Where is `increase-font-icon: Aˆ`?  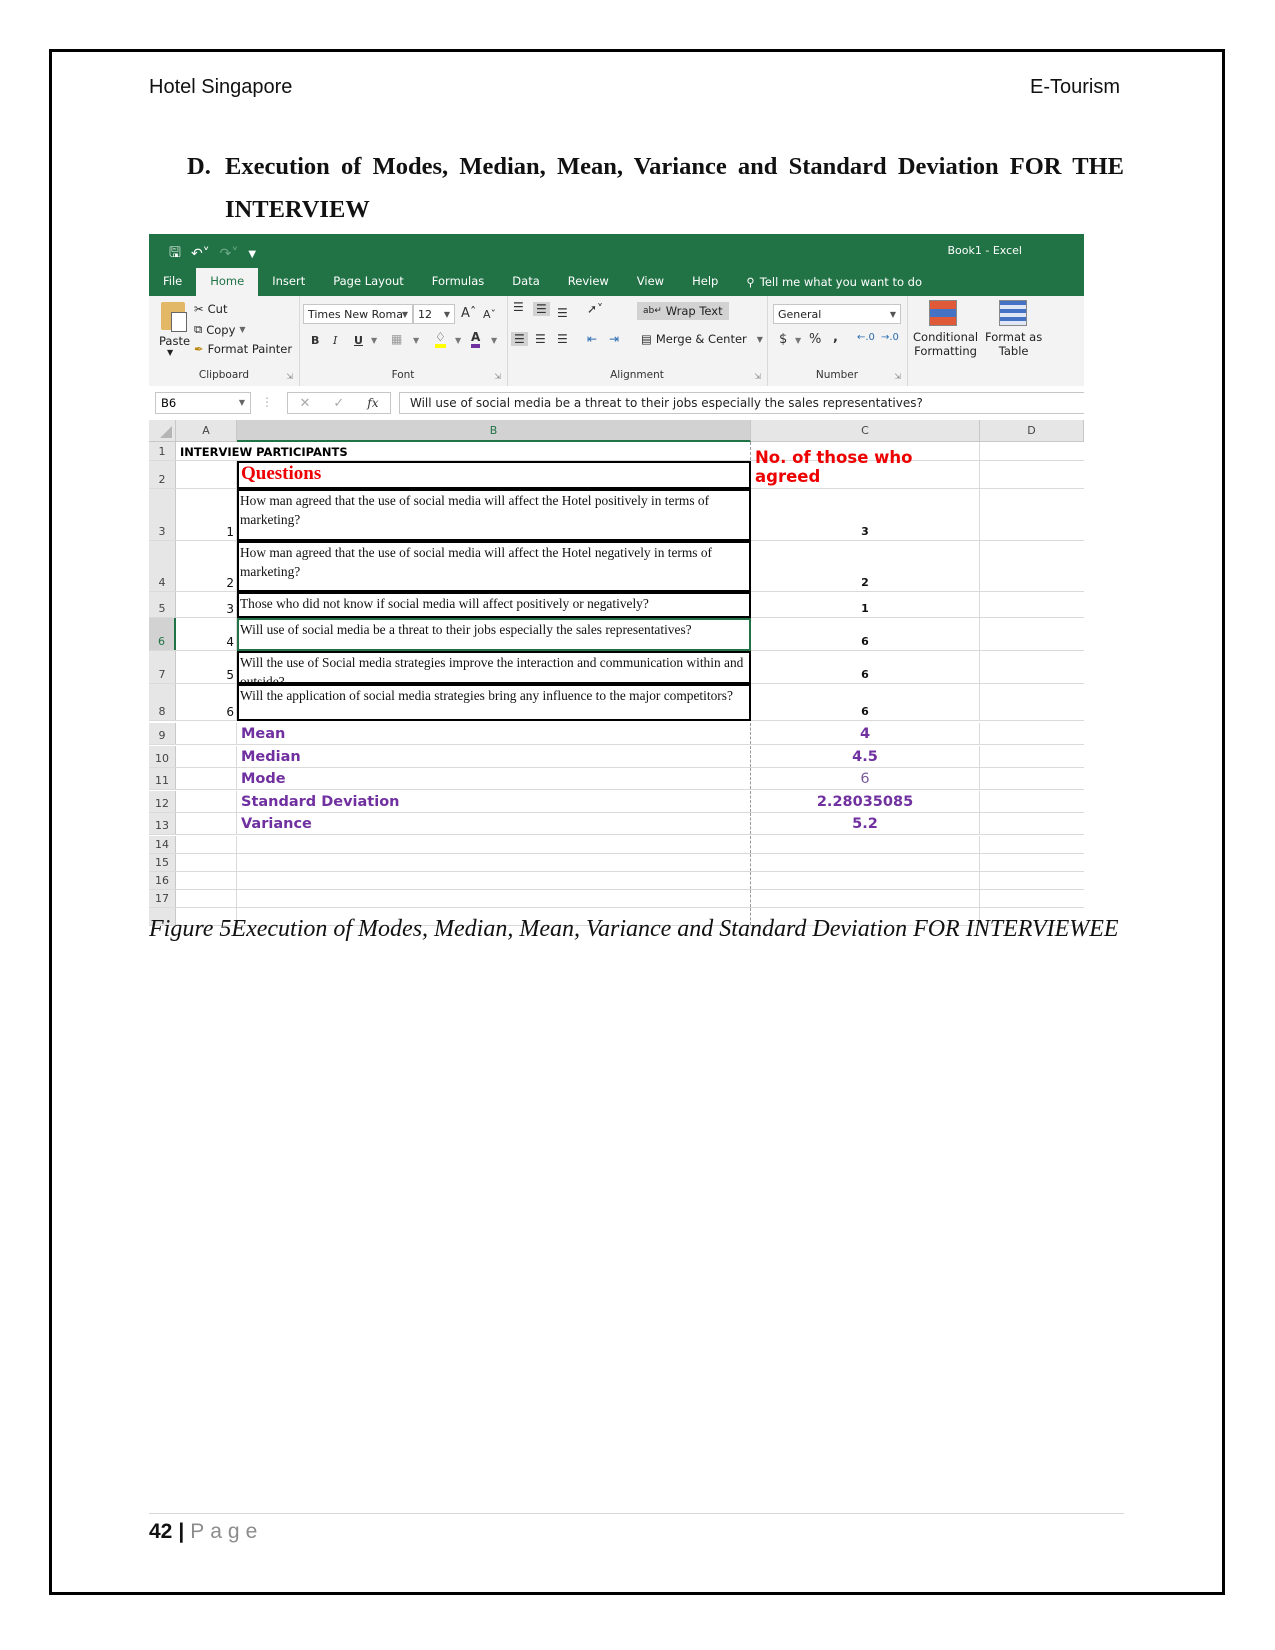
increase-font-icon: Aˆ is located at coordinates (468, 313).